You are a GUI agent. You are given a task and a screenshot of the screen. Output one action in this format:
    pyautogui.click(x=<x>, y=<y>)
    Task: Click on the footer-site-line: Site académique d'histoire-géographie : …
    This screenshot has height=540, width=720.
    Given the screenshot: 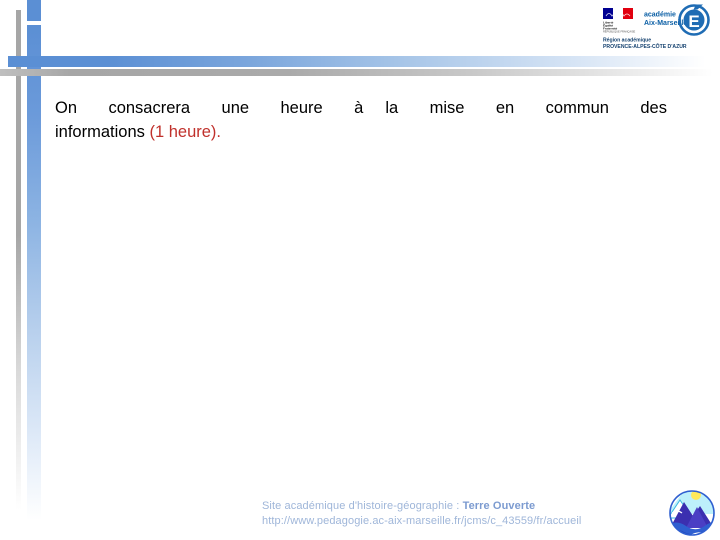 What is the action you would take?
    pyautogui.click(x=462, y=506)
    